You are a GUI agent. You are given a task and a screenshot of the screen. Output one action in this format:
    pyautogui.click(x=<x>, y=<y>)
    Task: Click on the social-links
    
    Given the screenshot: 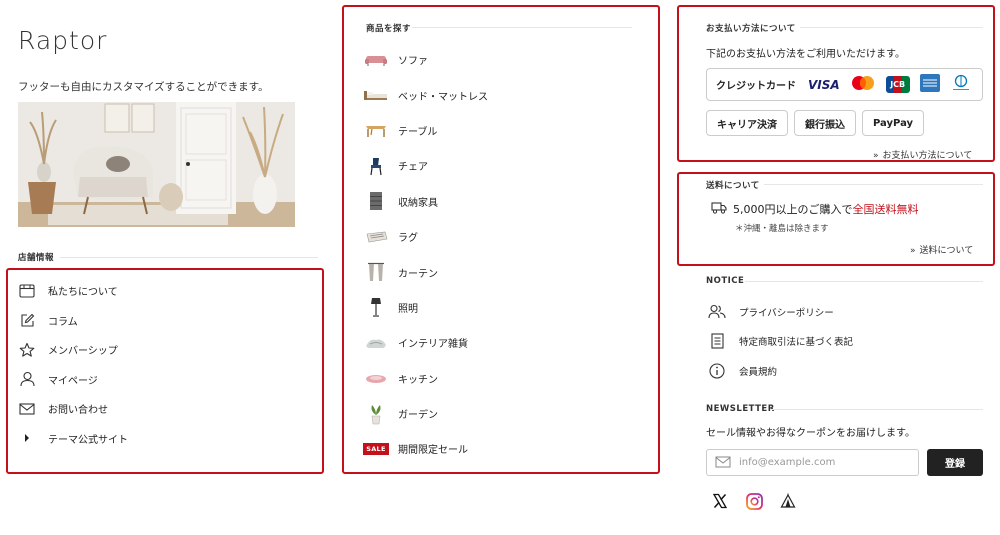 What is the action you would take?
    pyautogui.click(x=754, y=501)
    